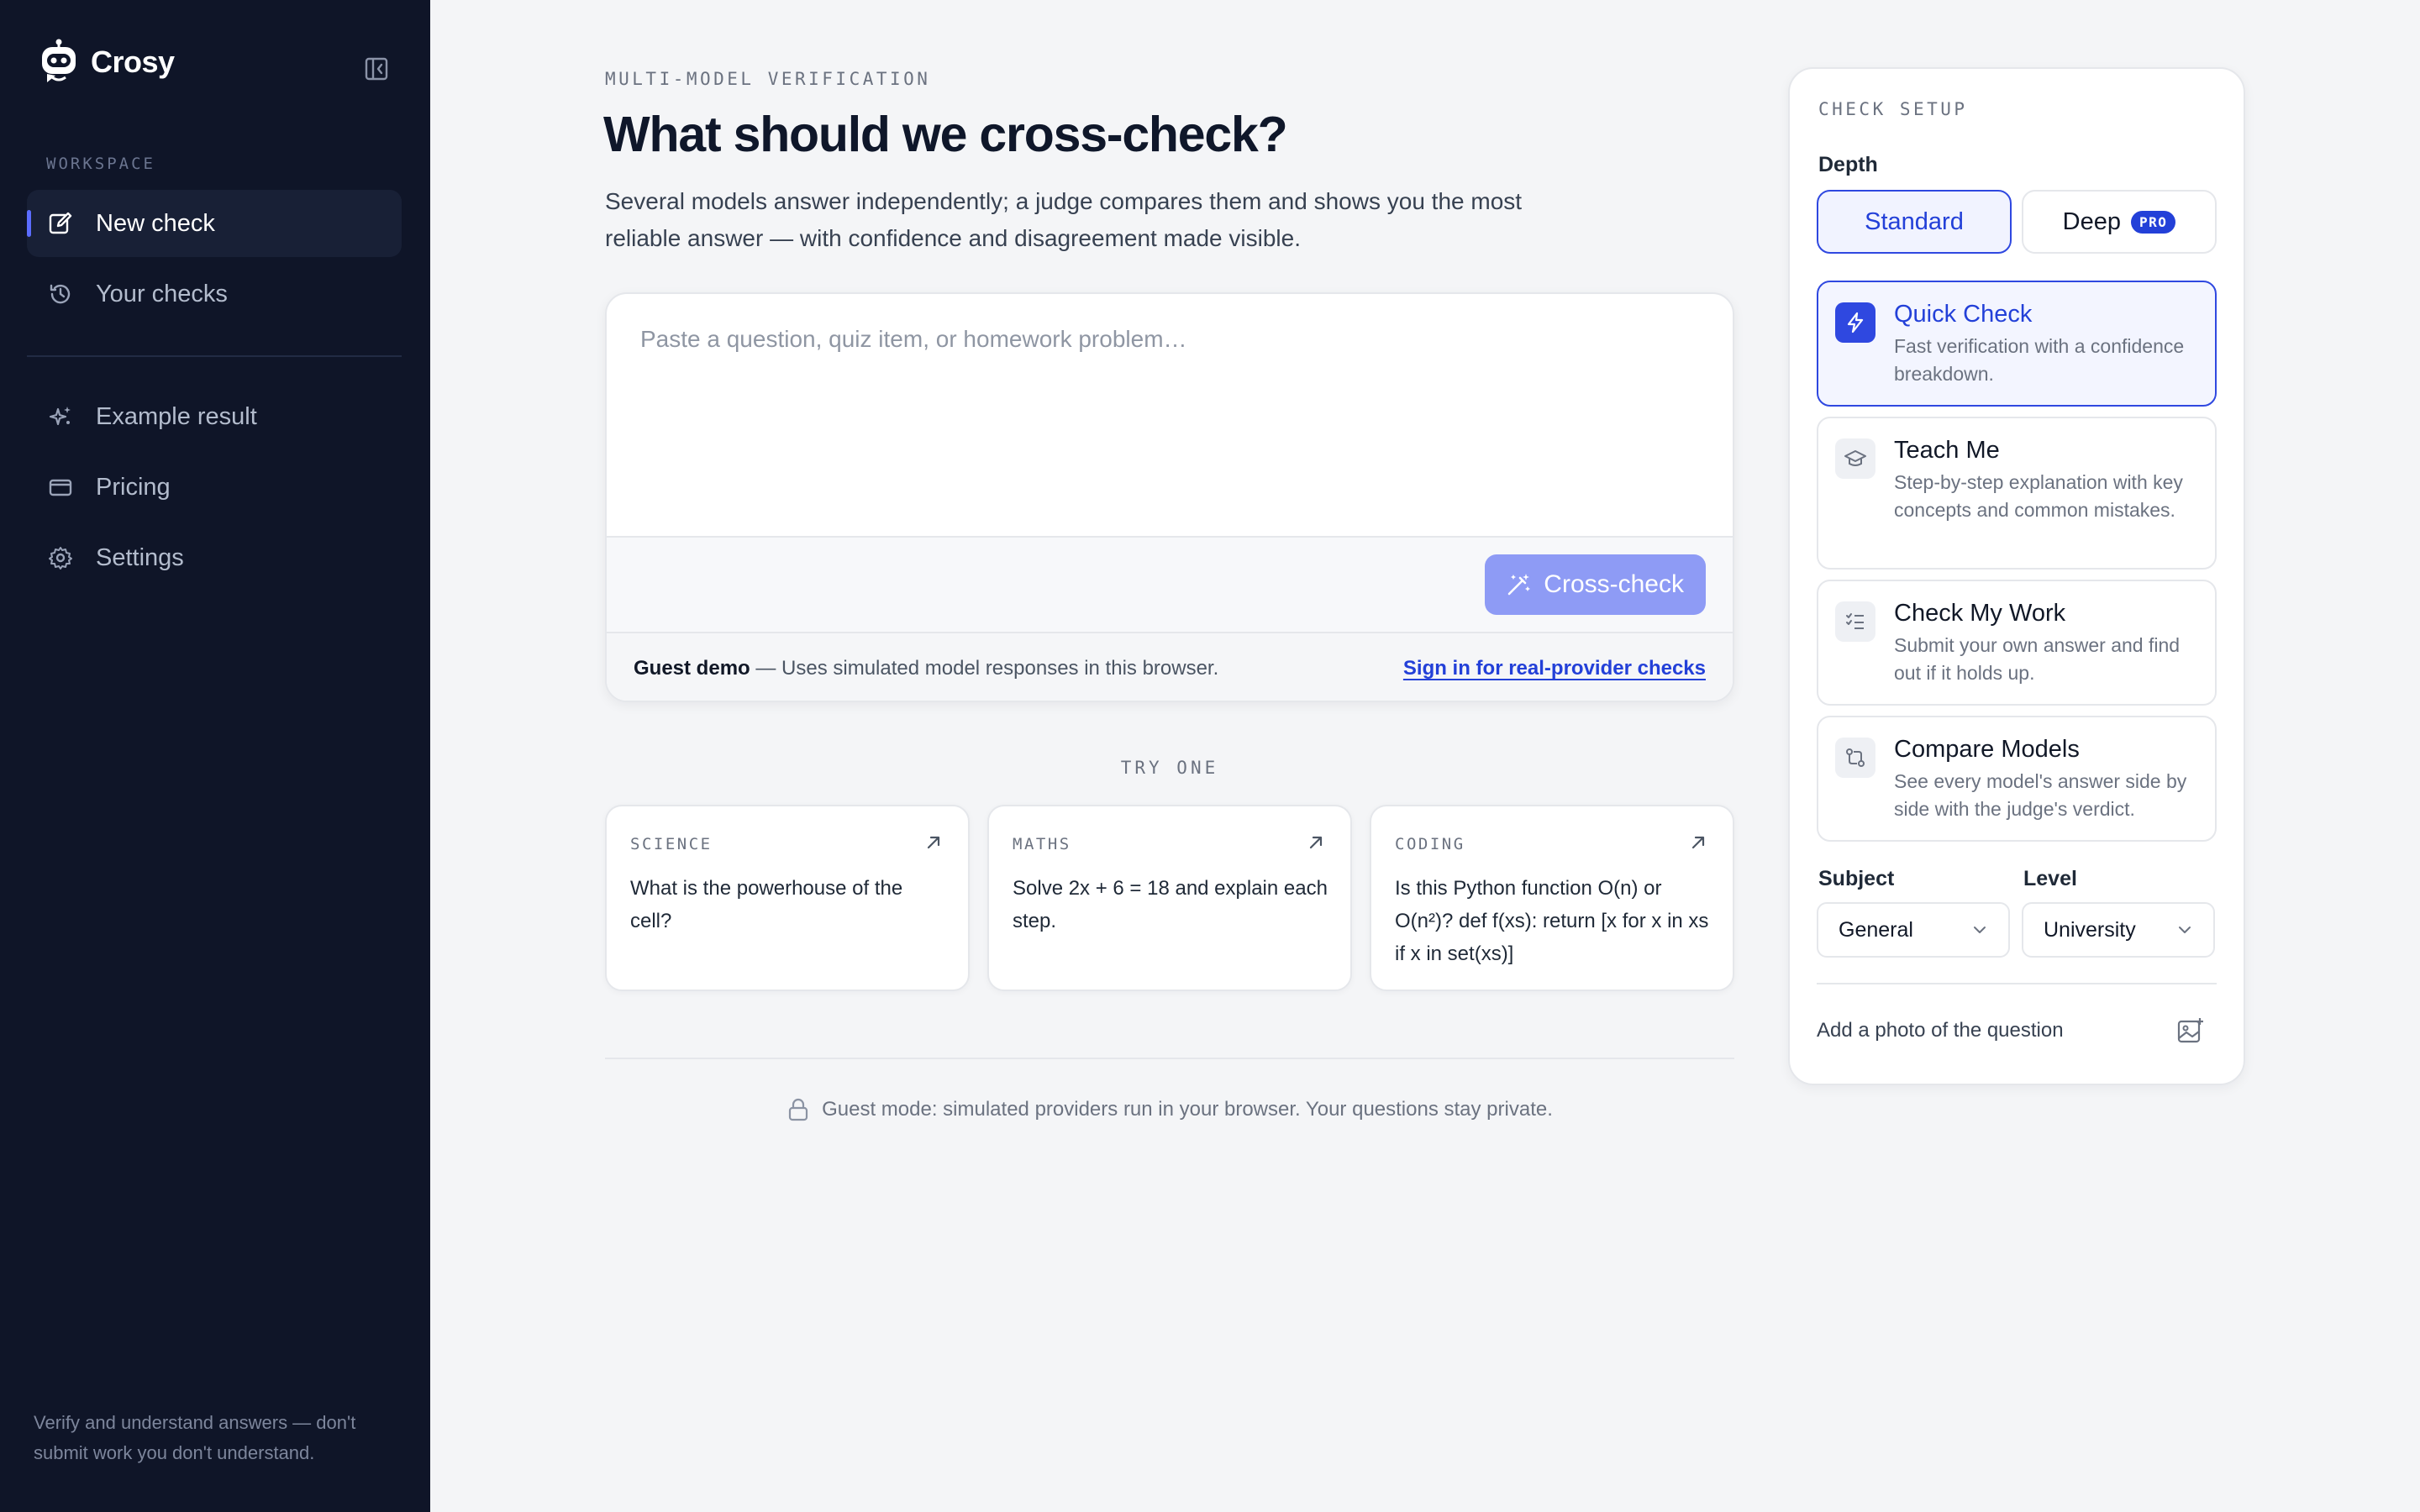 Image resolution: width=2420 pixels, height=1512 pixels. I want to click on sidebar-item-label: Settings, so click(140, 557).